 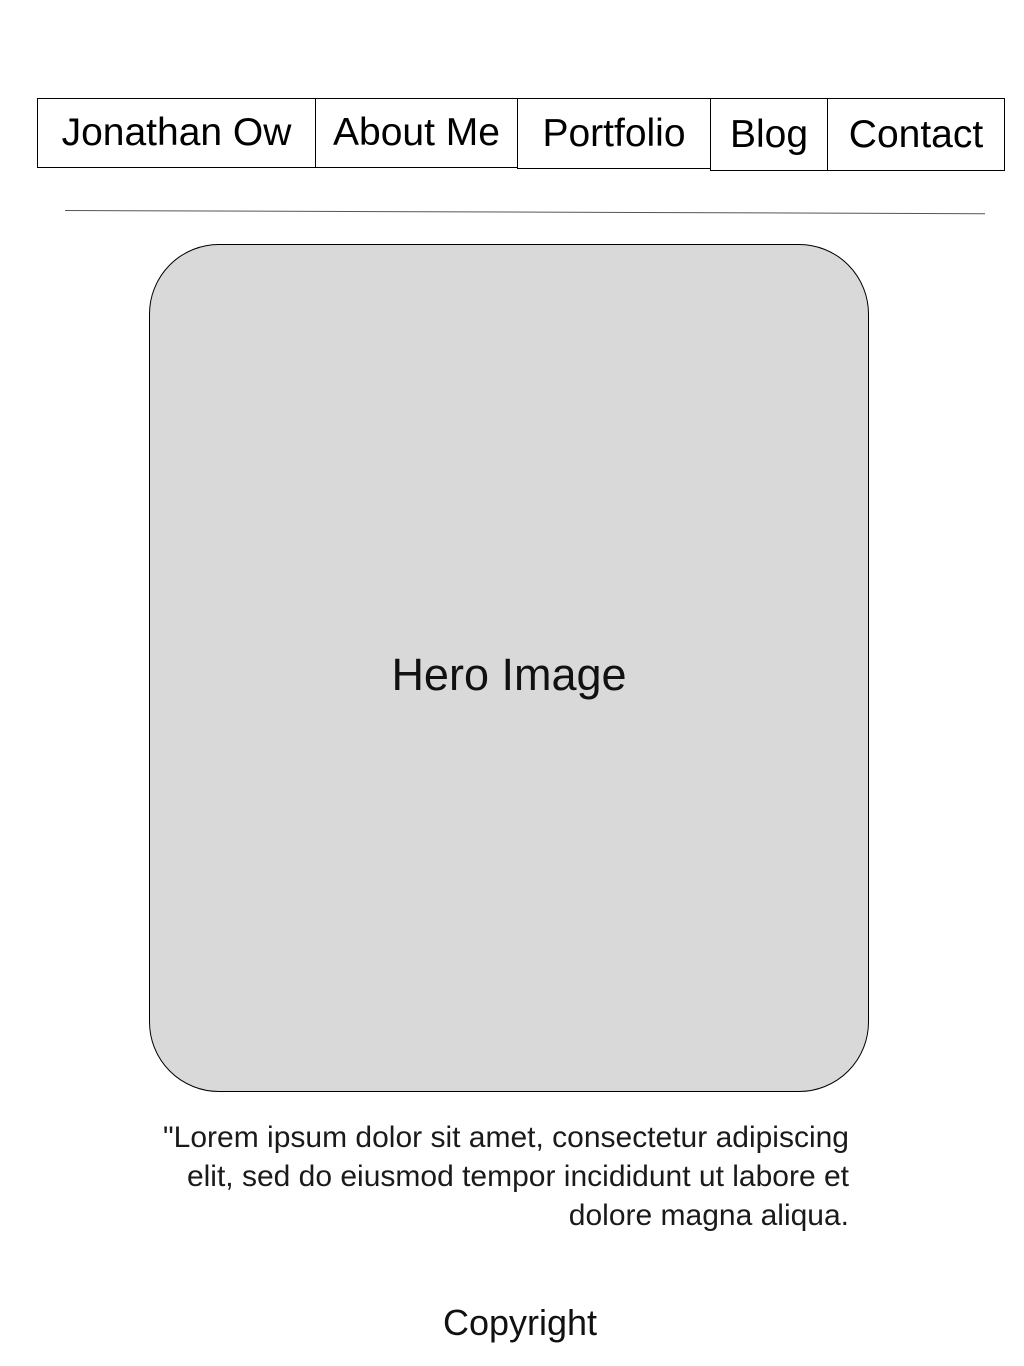 I want to click on nav-contact-label: Contact, so click(x=916, y=134).